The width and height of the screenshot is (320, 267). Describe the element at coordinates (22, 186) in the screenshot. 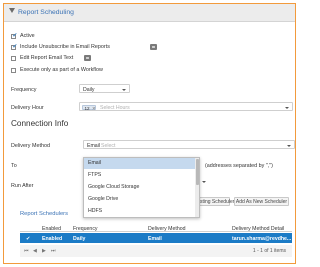

I see `run-after-label: Run After` at that location.